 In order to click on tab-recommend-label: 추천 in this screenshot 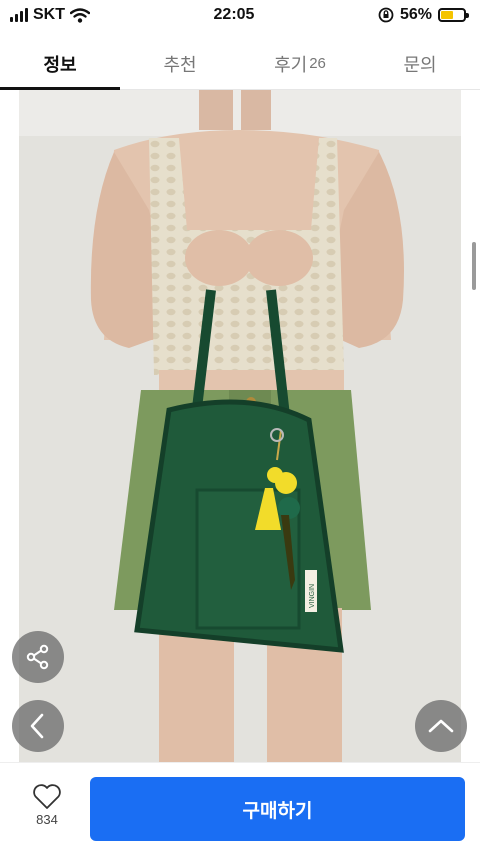, I will do `click(180, 64)`.